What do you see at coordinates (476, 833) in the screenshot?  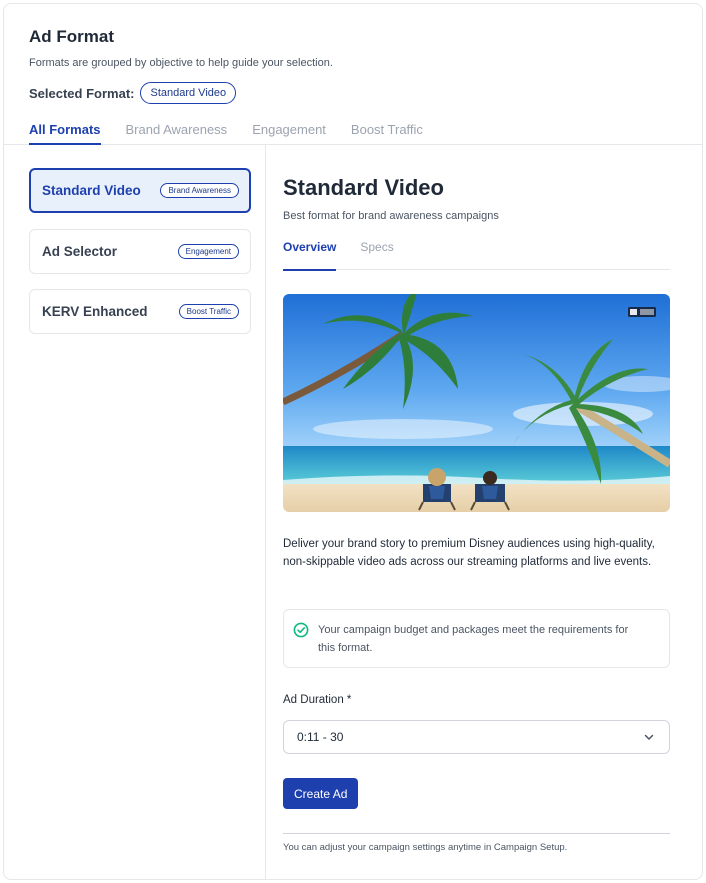 I see `footer-divider` at bounding box center [476, 833].